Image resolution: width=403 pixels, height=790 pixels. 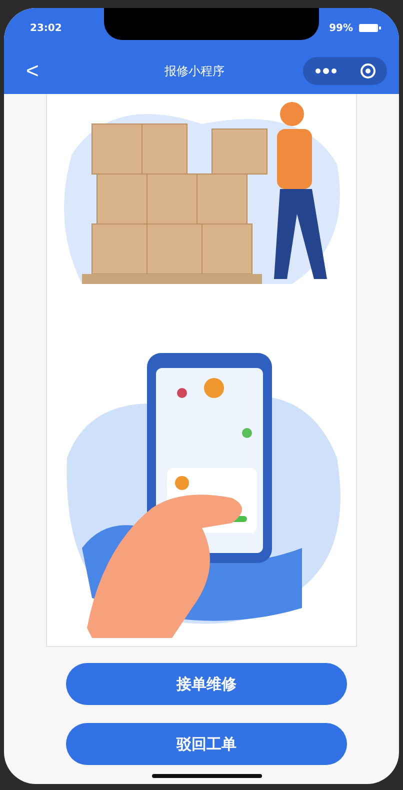 What do you see at coordinates (206, 684) in the screenshot?
I see `action-button: 接单维修` at bounding box center [206, 684].